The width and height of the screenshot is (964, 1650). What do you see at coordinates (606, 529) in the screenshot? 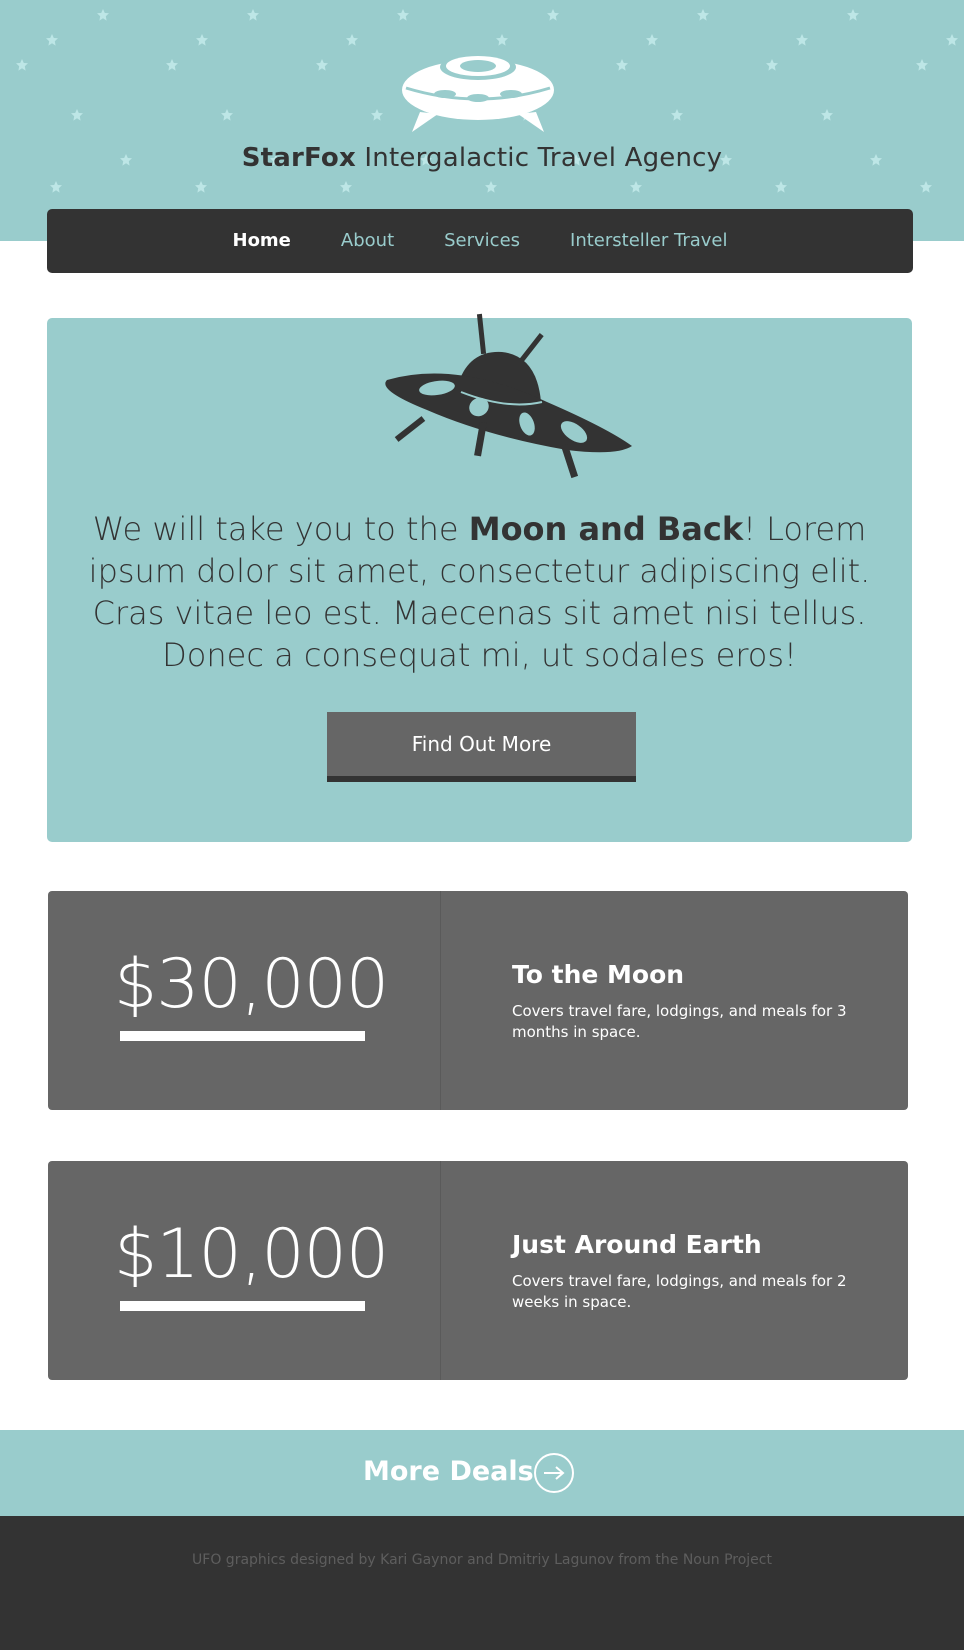
I see `hero-text-highlight: Moon and Back` at bounding box center [606, 529].